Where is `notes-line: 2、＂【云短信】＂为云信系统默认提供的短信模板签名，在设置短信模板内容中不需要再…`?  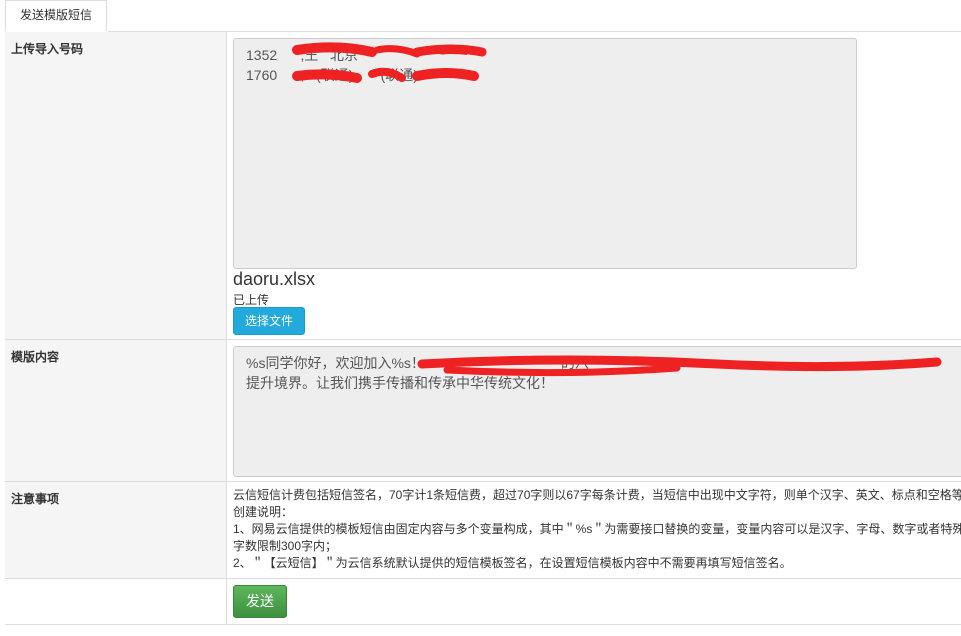 notes-line: 2、＂【云短信】＂为云信系统默认提供的短信模板签名，在设置短信模板内容中不需要再… is located at coordinates (512, 563).